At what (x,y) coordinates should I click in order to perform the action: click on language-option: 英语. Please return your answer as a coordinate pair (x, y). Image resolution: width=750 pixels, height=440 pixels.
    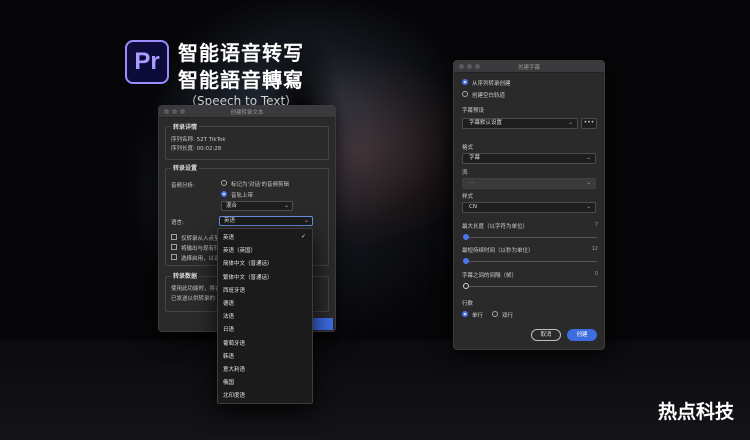
    Looking at the image, I should click on (228, 237).